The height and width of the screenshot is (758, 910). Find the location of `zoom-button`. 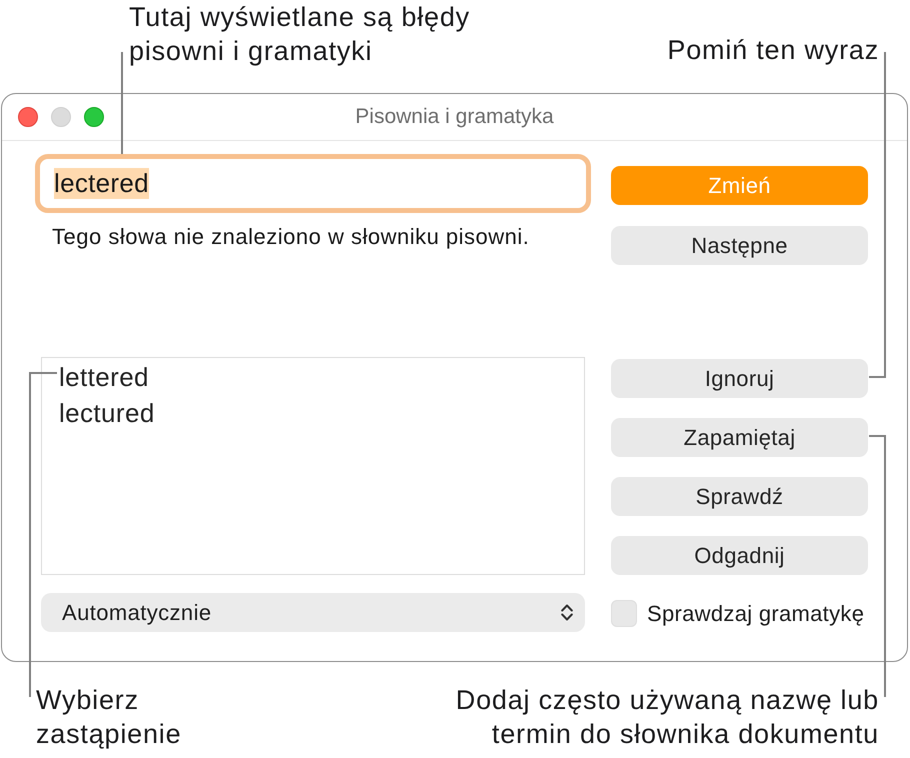

zoom-button is located at coordinates (94, 117).